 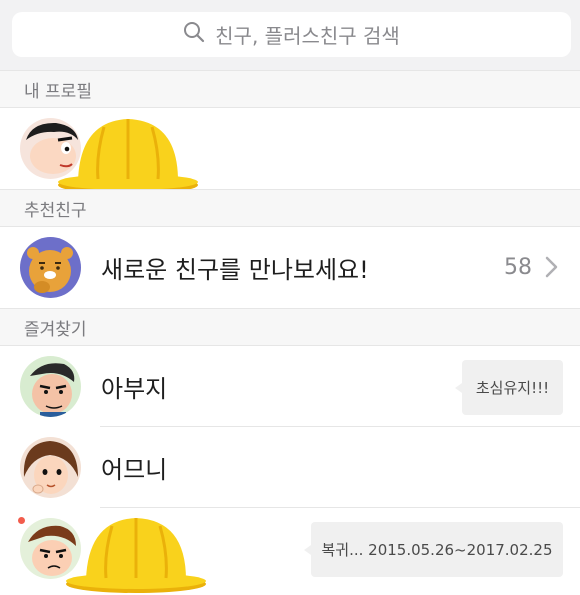 What do you see at coordinates (58, 91) in the screenshot?
I see `section-label: 내 프로필` at bounding box center [58, 91].